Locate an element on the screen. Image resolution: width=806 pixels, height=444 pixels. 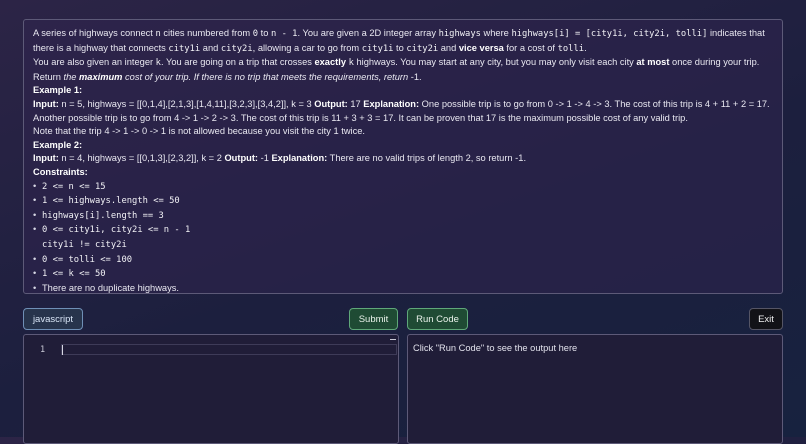
language-select-button: javascript is located at coordinates (53, 319).